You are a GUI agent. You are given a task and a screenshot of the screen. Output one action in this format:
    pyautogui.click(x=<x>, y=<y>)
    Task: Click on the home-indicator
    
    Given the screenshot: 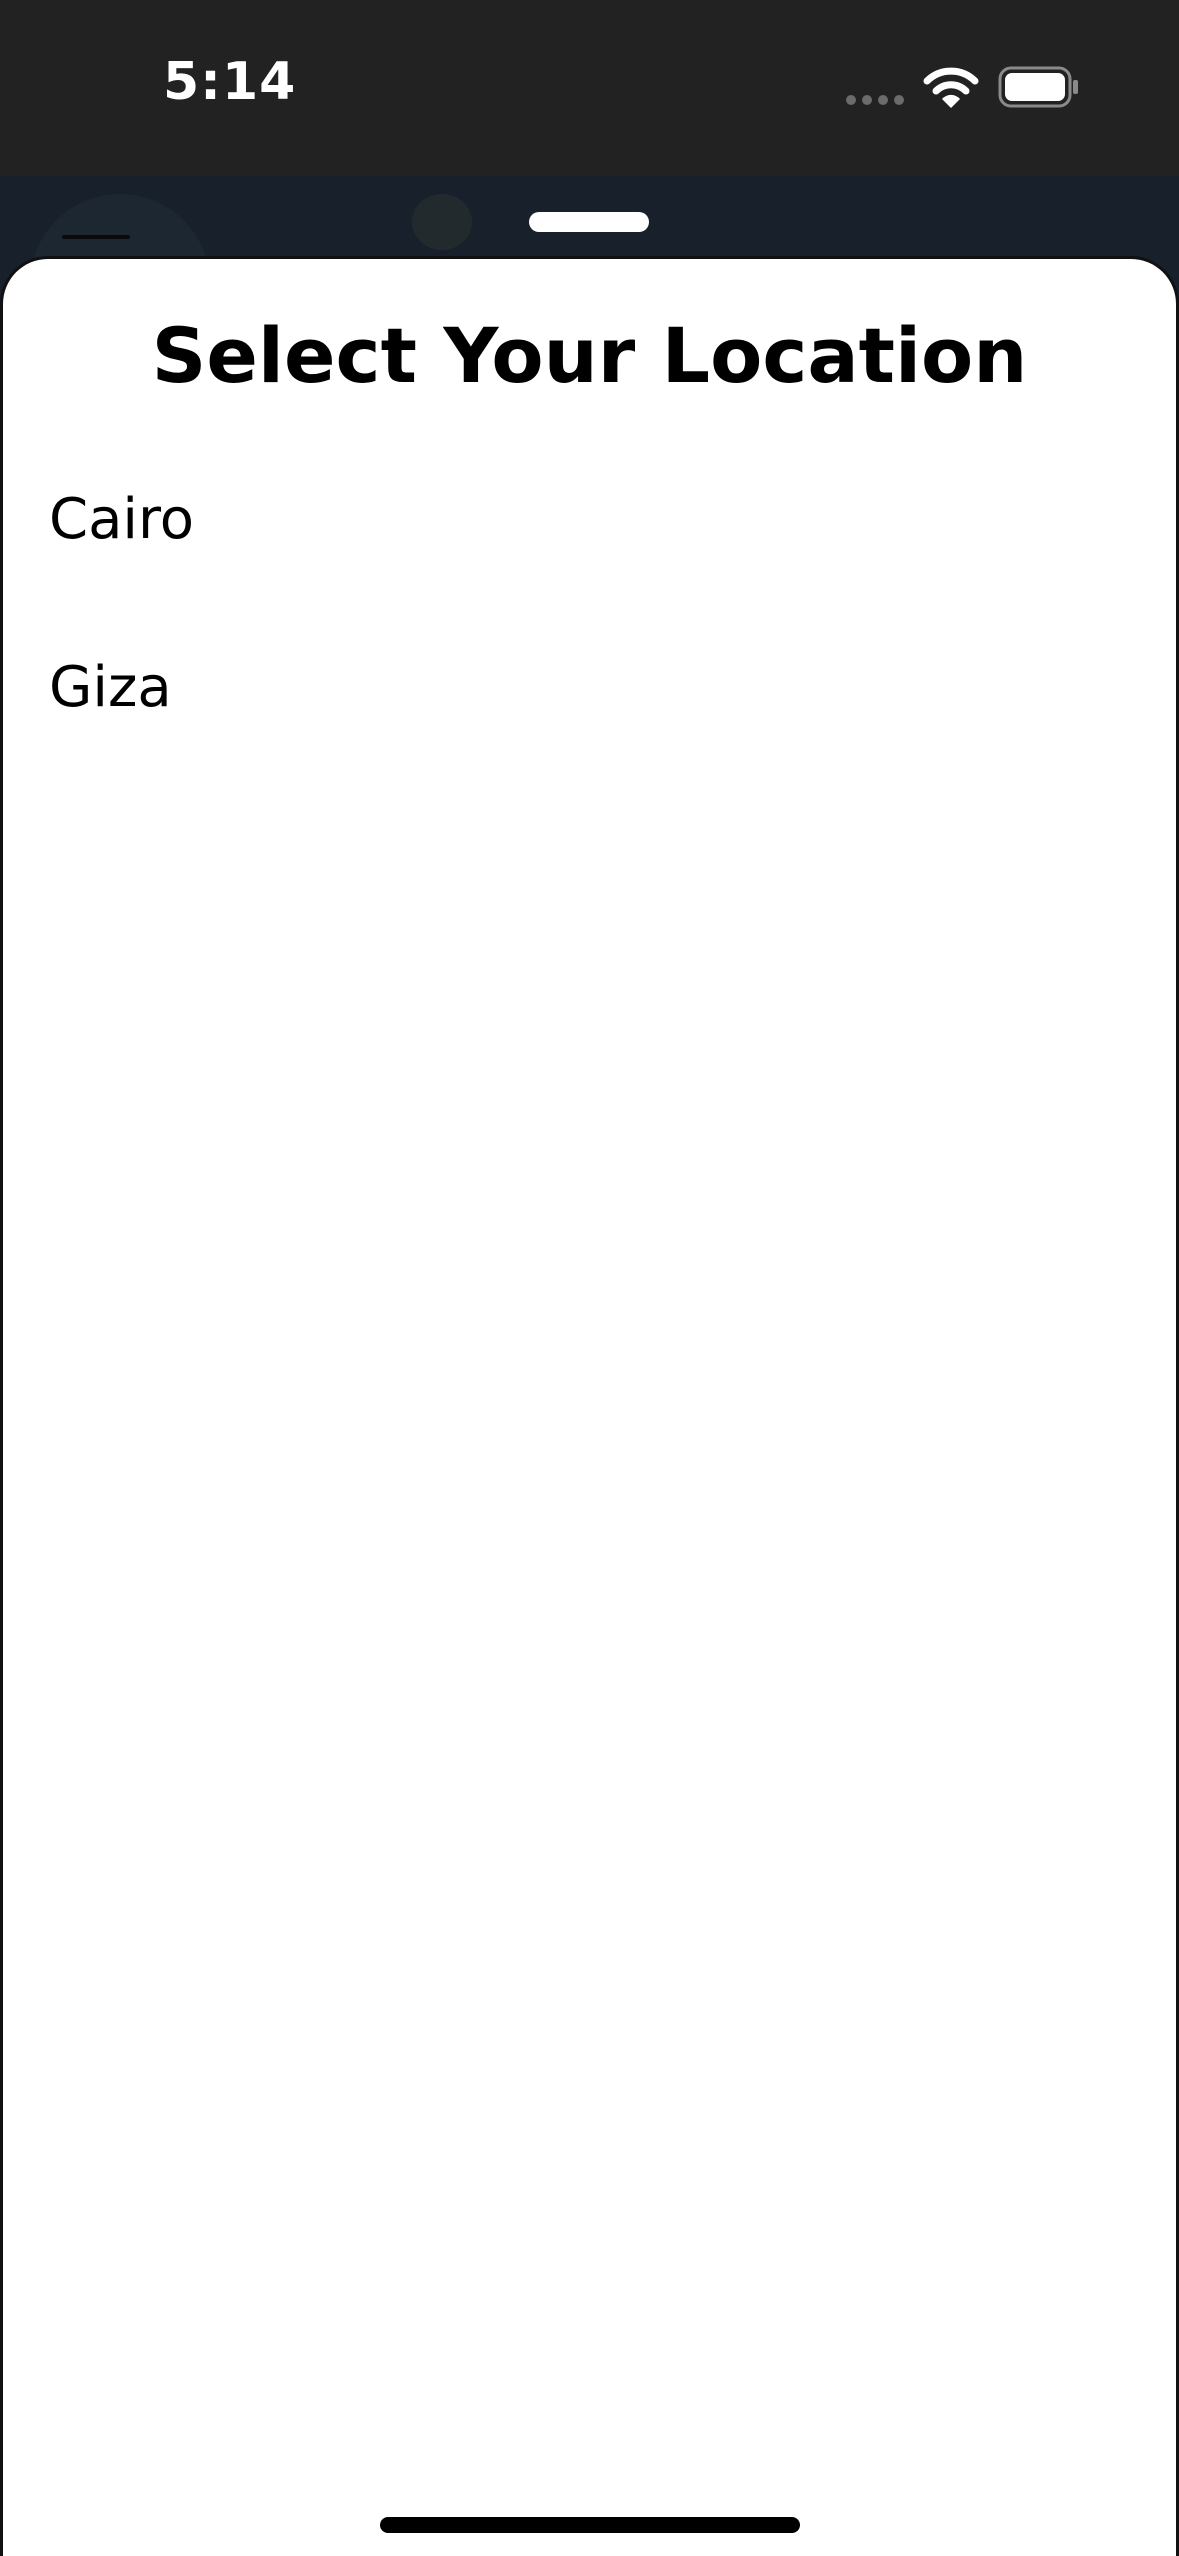 What is the action you would take?
    pyautogui.click(x=590, y=2525)
    